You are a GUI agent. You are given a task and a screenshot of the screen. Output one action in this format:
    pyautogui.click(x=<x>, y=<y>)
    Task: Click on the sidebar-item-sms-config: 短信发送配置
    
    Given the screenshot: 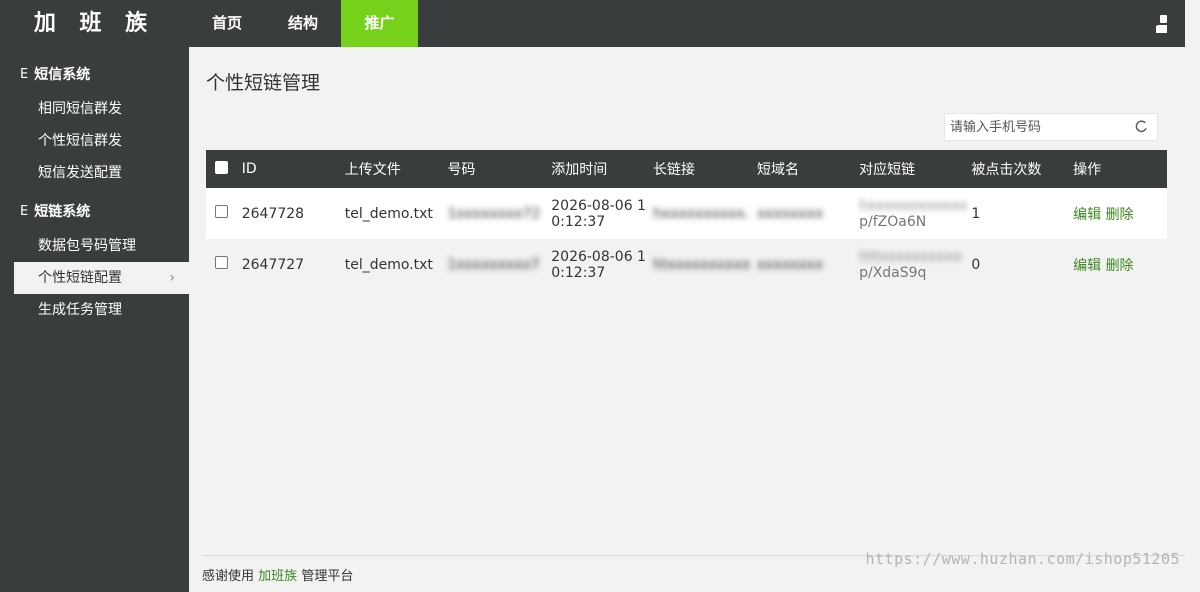 What is the action you would take?
    pyautogui.click(x=94, y=173)
    